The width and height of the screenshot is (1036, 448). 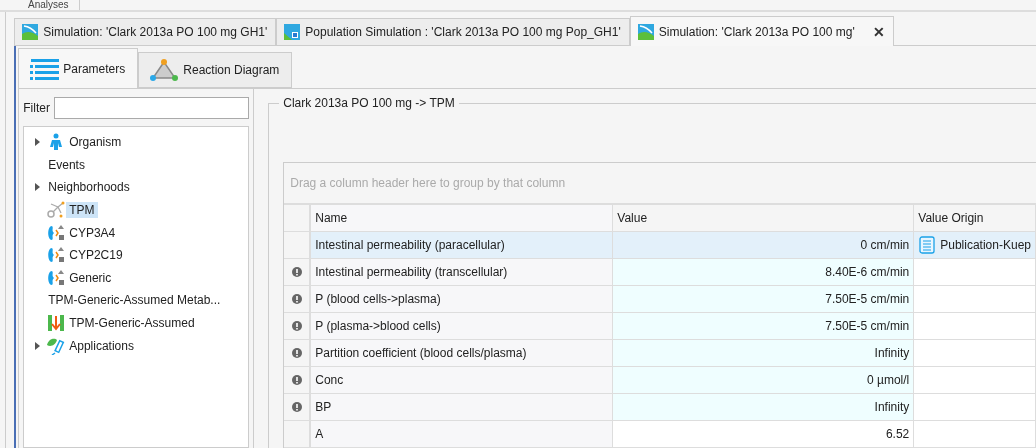 What do you see at coordinates (462, 218) in the screenshot?
I see `column-header: Name` at bounding box center [462, 218].